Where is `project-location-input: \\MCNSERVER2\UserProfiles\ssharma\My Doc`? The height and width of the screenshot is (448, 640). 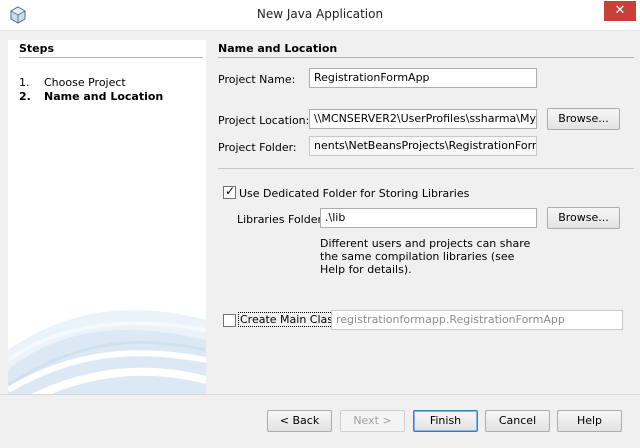 project-location-input: \\MCNSERVER2\UserProfiles\ssharma\My Doc is located at coordinates (423, 119).